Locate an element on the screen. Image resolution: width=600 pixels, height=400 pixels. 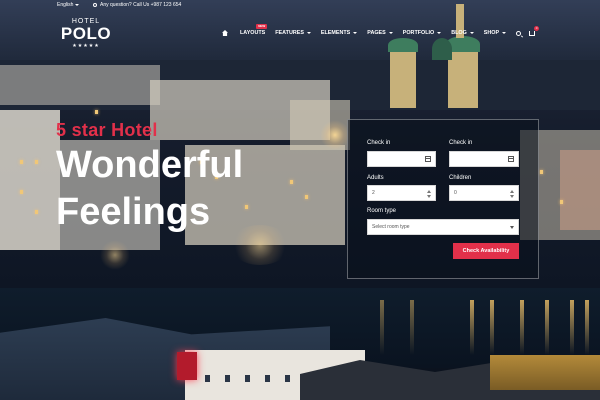
nav-item-portfolio: PORTFOLIO is located at coordinates (422, 33).